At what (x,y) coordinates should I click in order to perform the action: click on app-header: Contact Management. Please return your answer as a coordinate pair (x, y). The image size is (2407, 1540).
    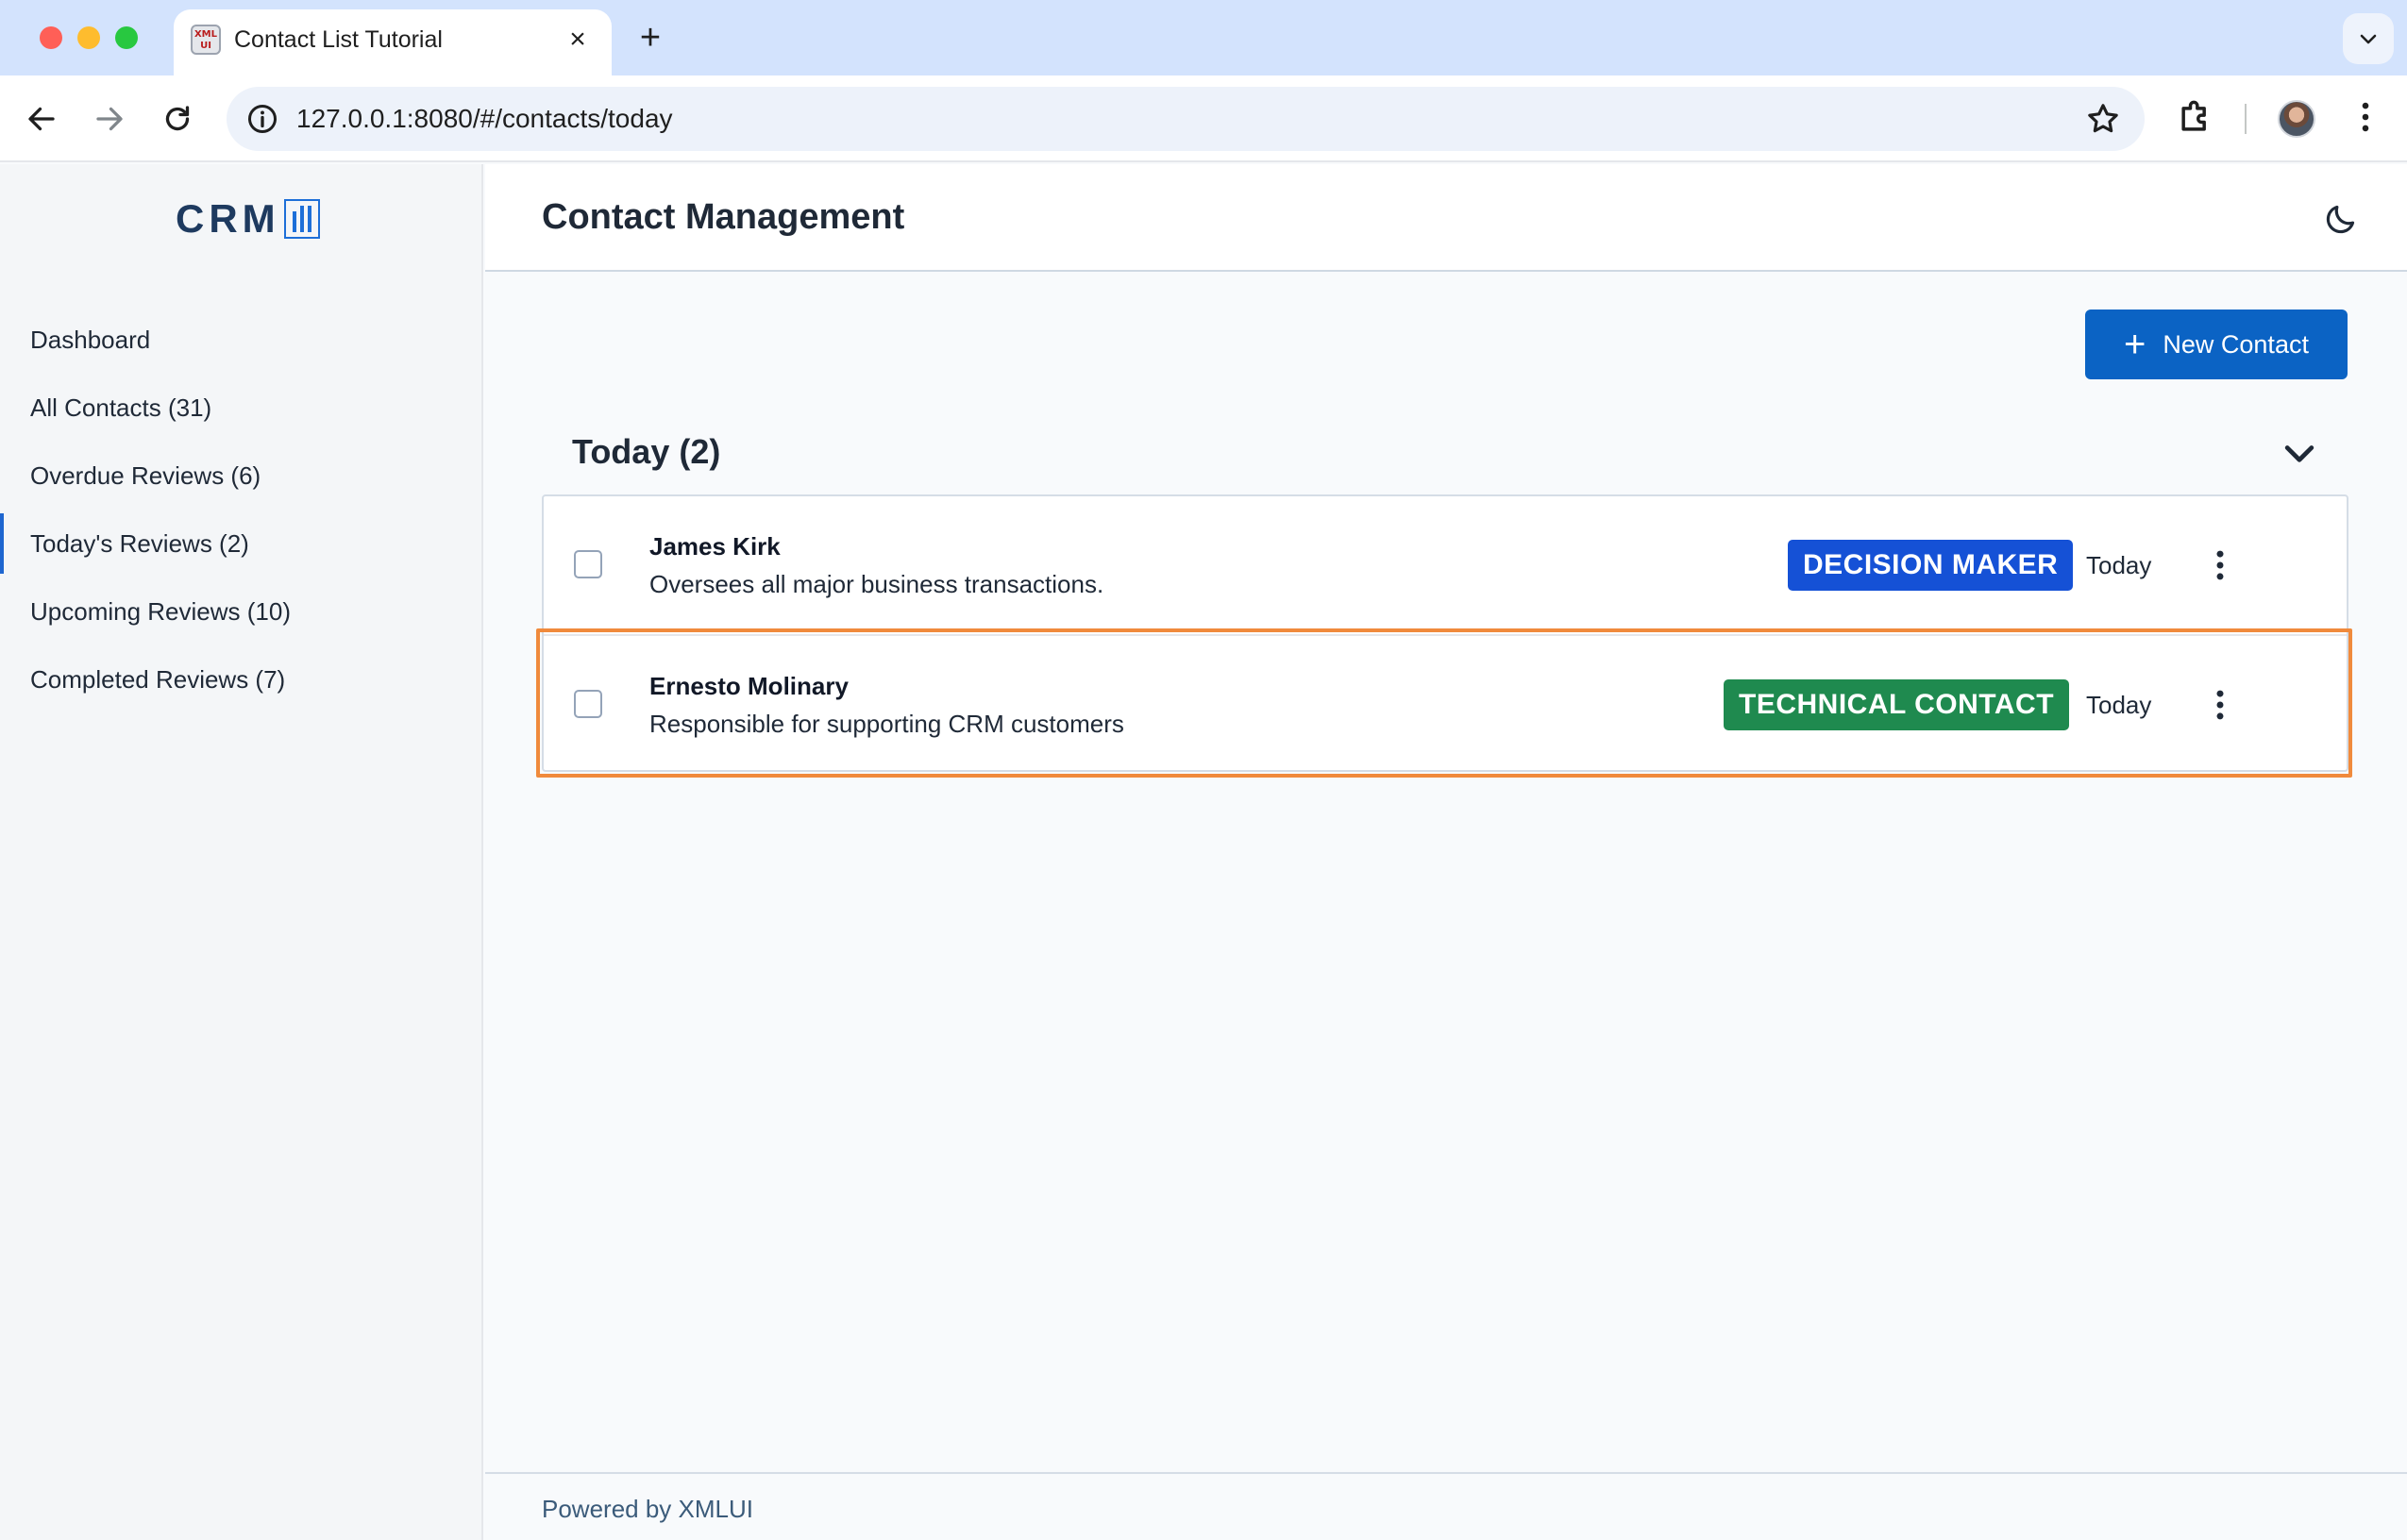
    Looking at the image, I should click on (1446, 218).